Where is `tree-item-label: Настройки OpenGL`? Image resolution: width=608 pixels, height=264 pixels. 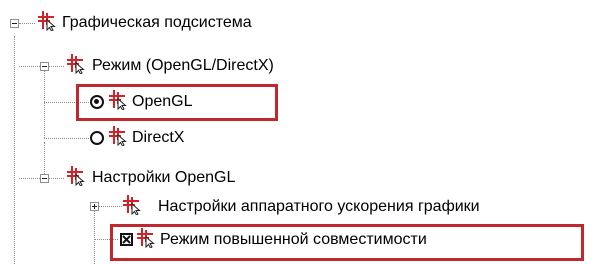
tree-item-label: Настройки OpenGL is located at coordinates (164, 177).